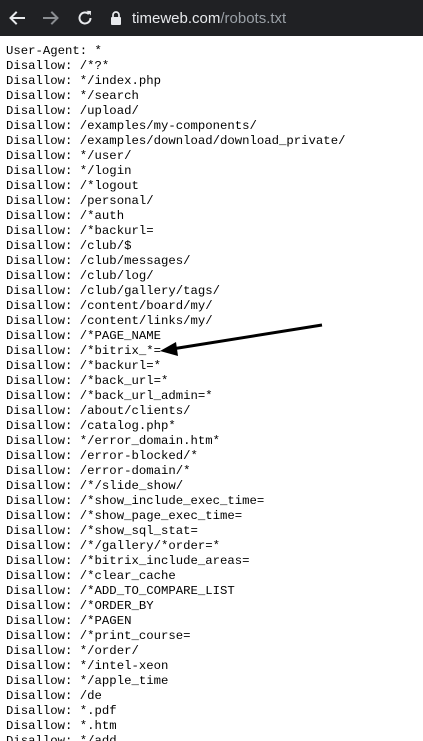  Describe the element at coordinates (61, 726) in the screenshot. I see `robots-line: Disallow: *.htm` at that location.